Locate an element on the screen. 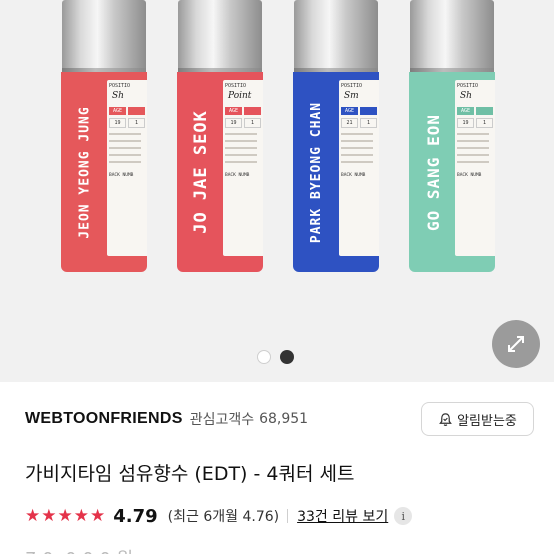 This screenshot has height=554, width=554. bottle-name: GO SANG EON is located at coordinates (433, 172).